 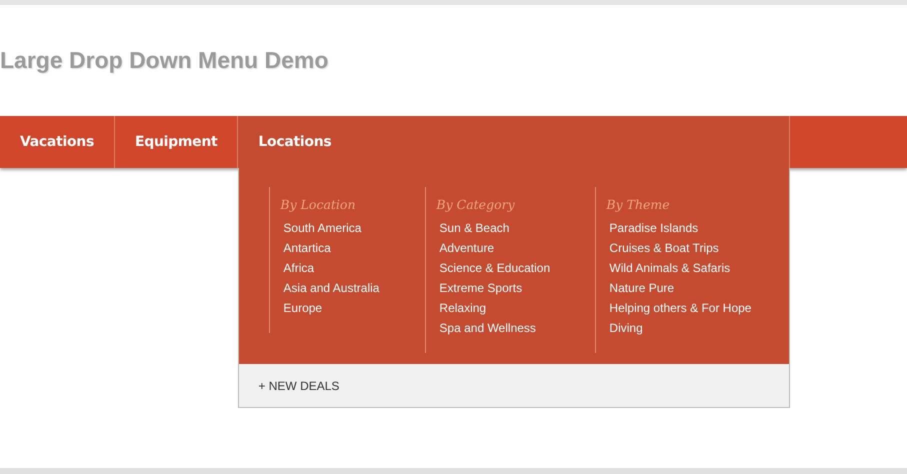 I want to click on dropdown-link: Helping others & For Hope, so click(x=696, y=308).